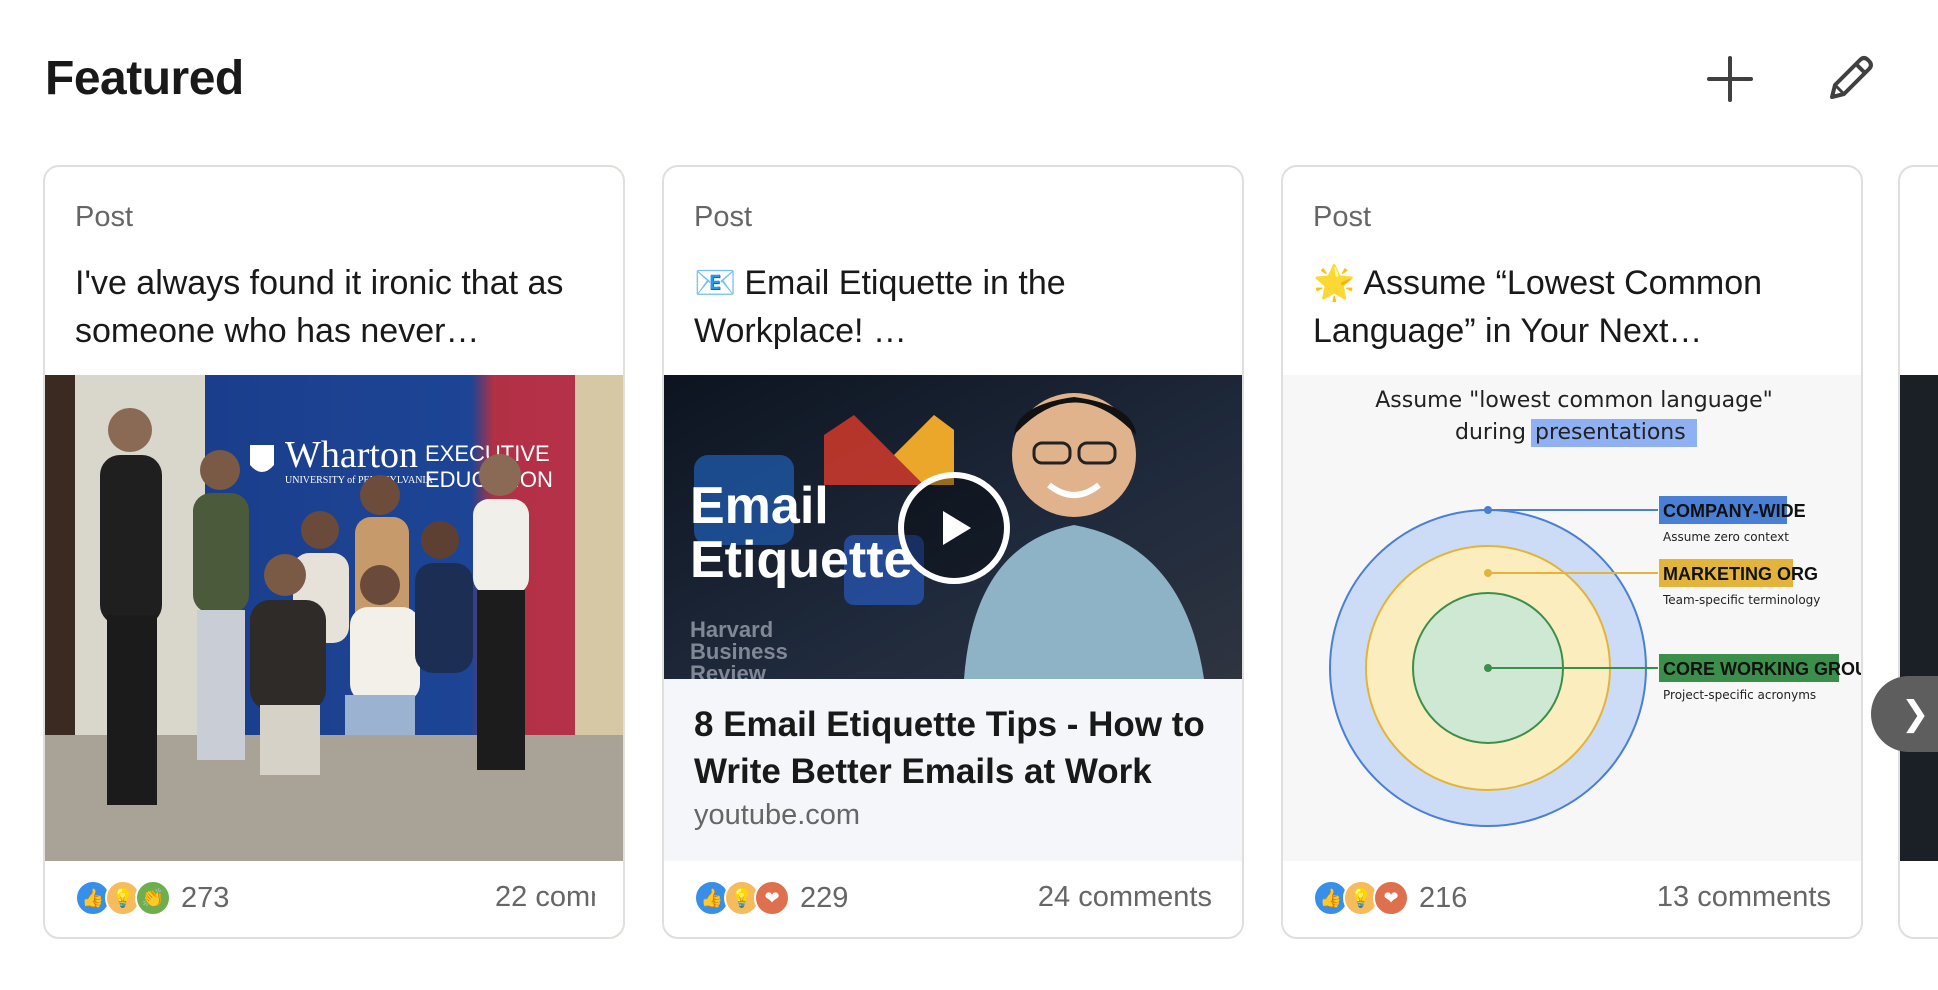  Describe the element at coordinates (1744, 897) in the screenshot. I see `comments-count: 13 comments` at that location.